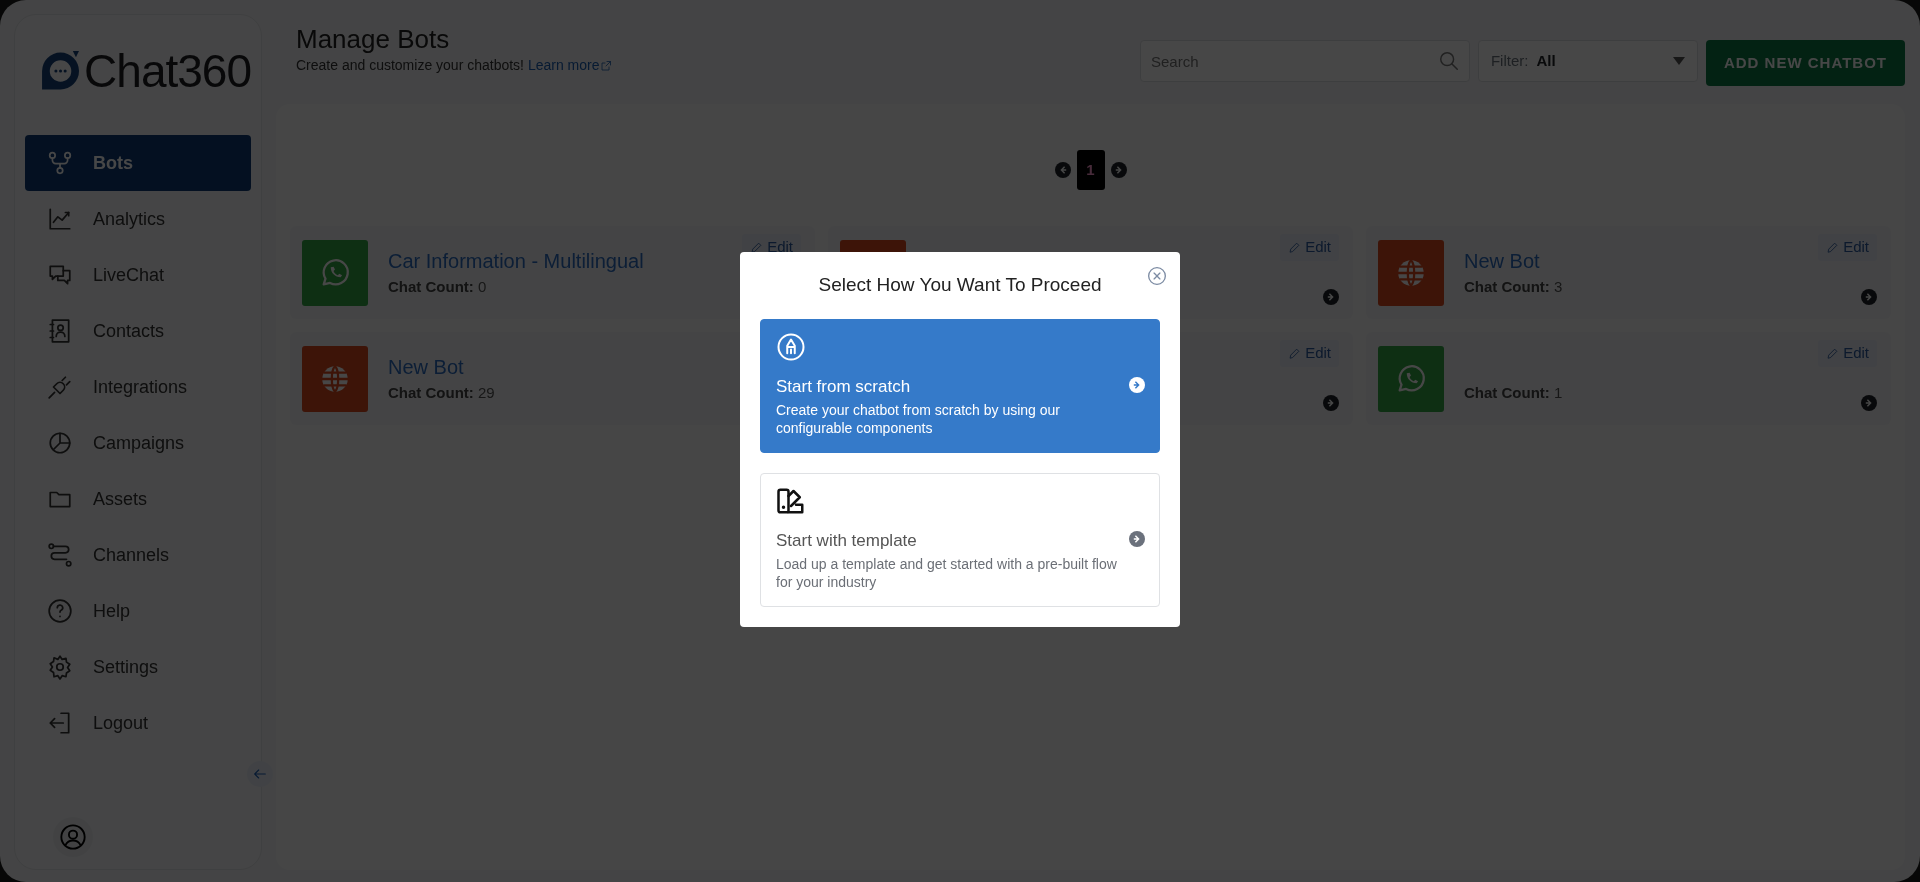  What do you see at coordinates (919, 419) in the screenshot?
I see `option-description: Create your chatbot from scratch by using our configurable components` at bounding box center [919, 419].